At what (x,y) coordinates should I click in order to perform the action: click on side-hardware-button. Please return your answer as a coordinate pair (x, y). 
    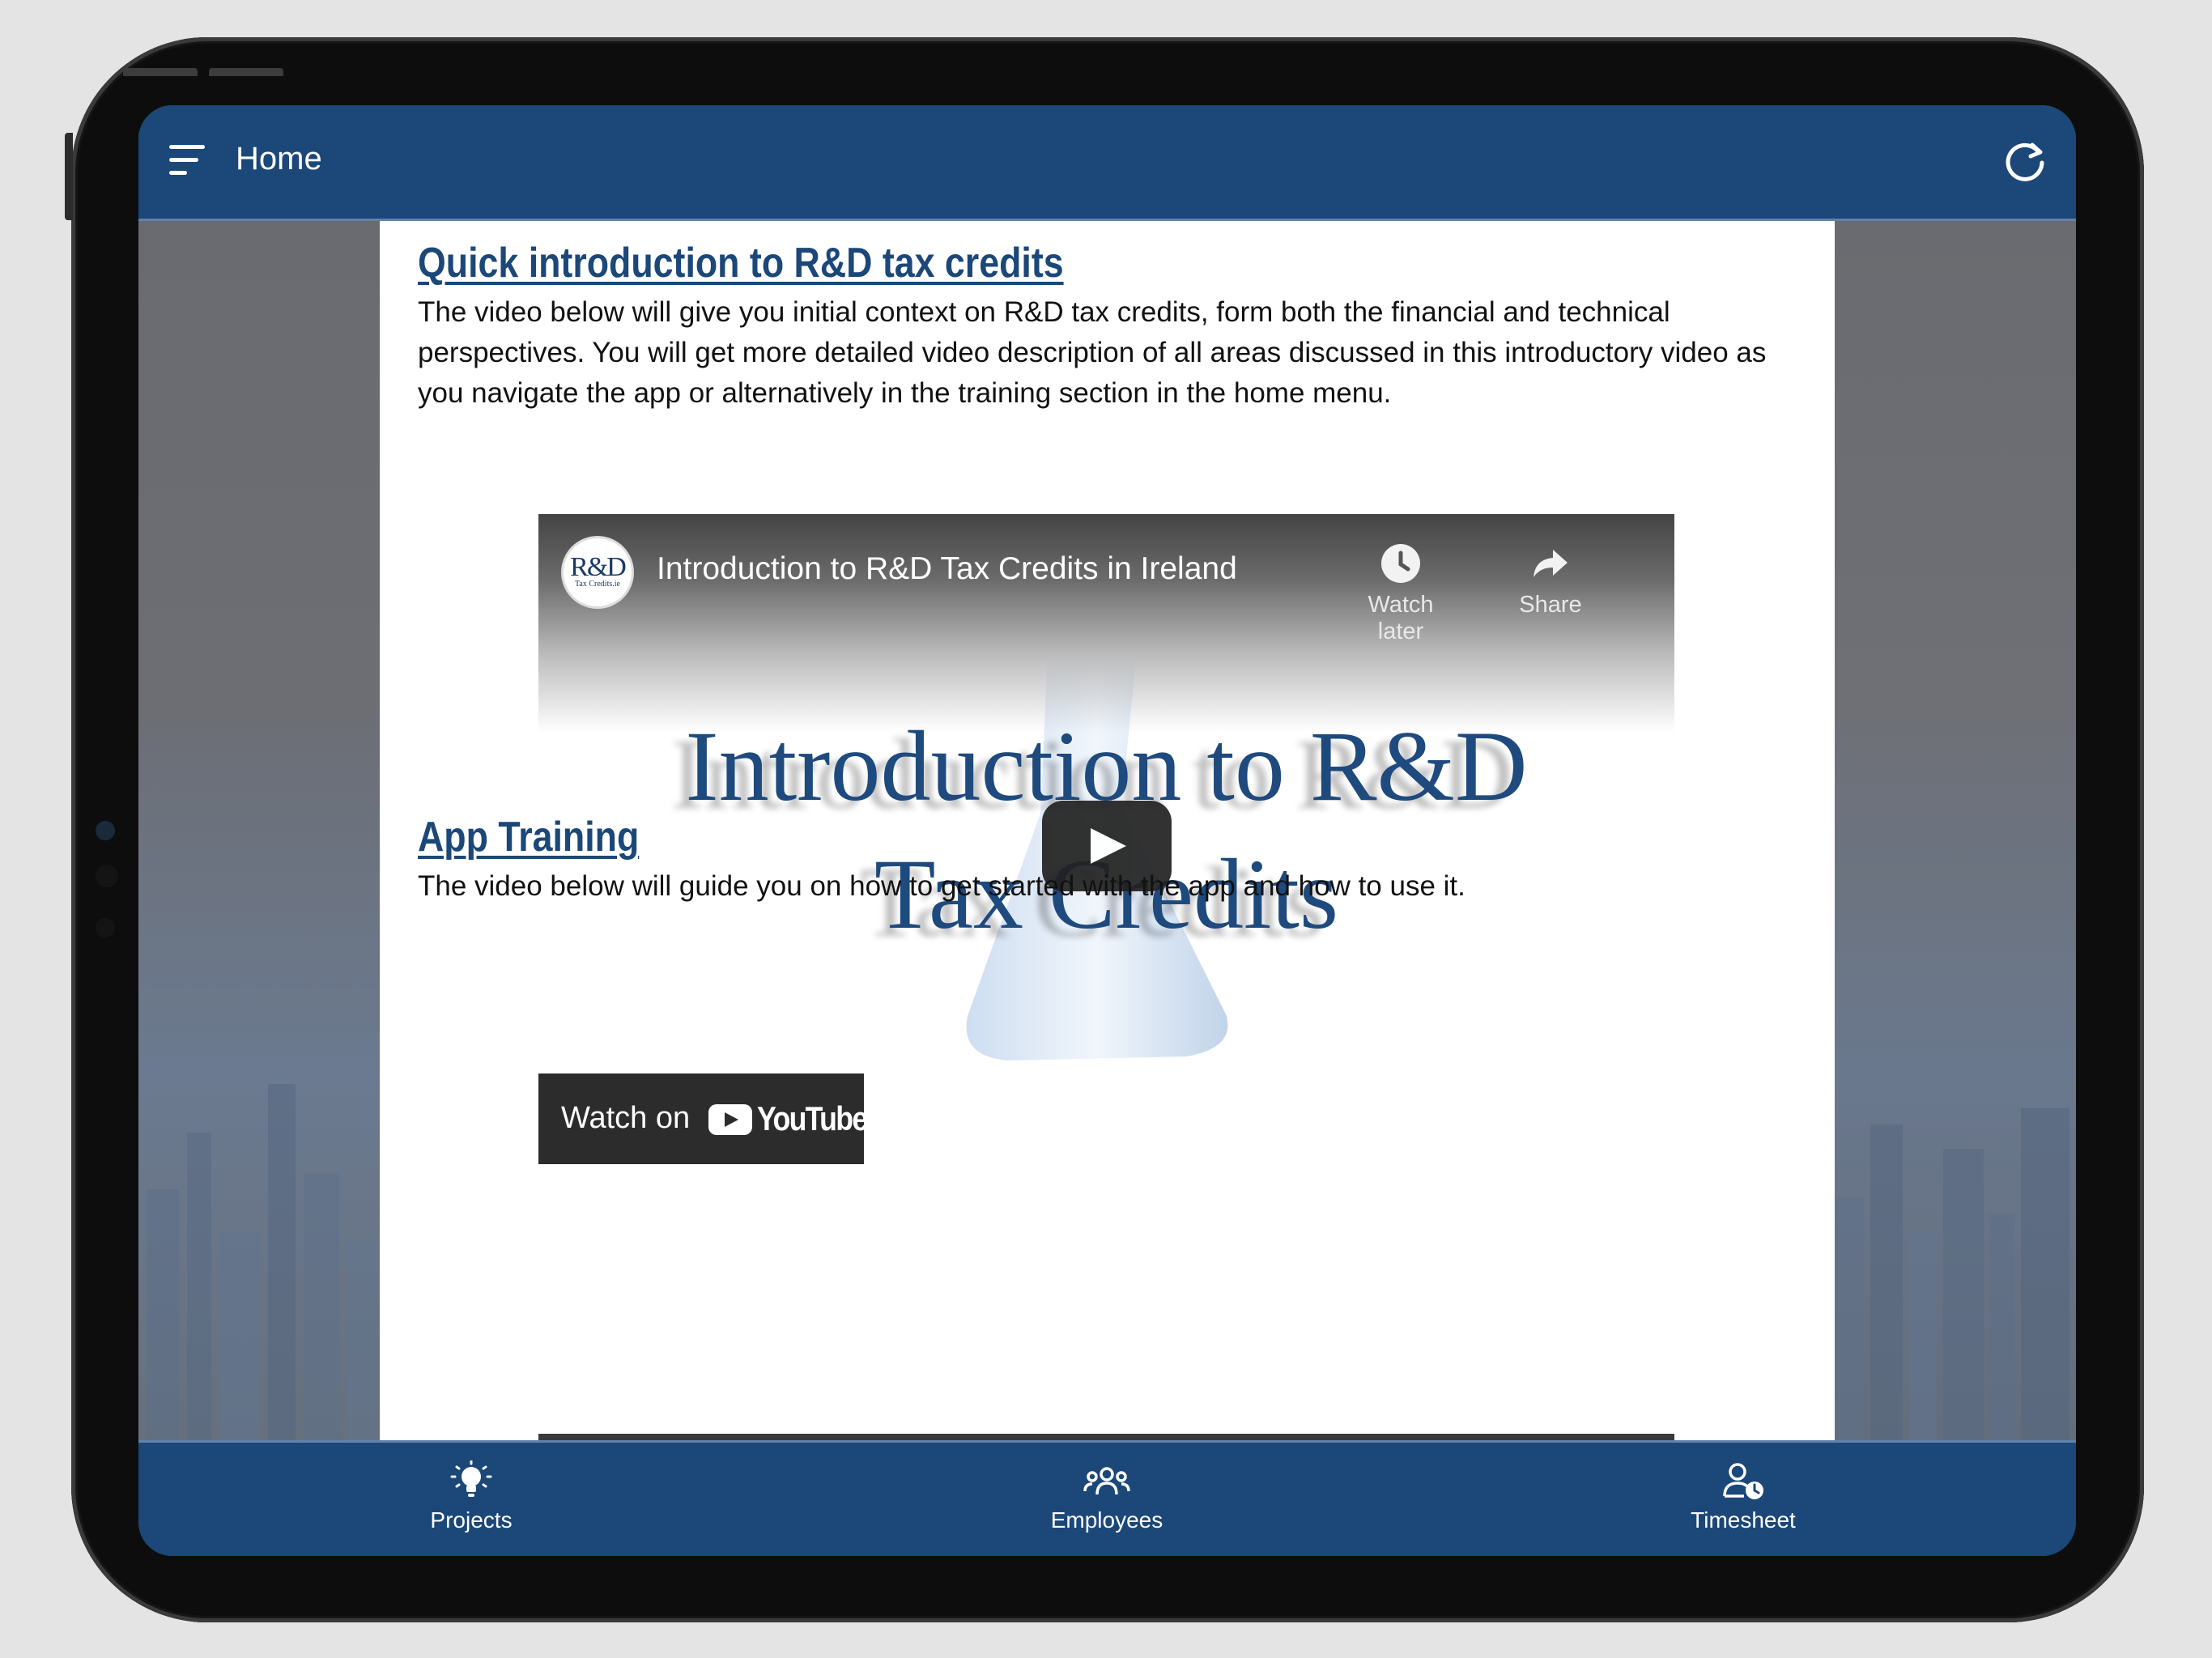
    Looking at the image, I should click on (69, 176).